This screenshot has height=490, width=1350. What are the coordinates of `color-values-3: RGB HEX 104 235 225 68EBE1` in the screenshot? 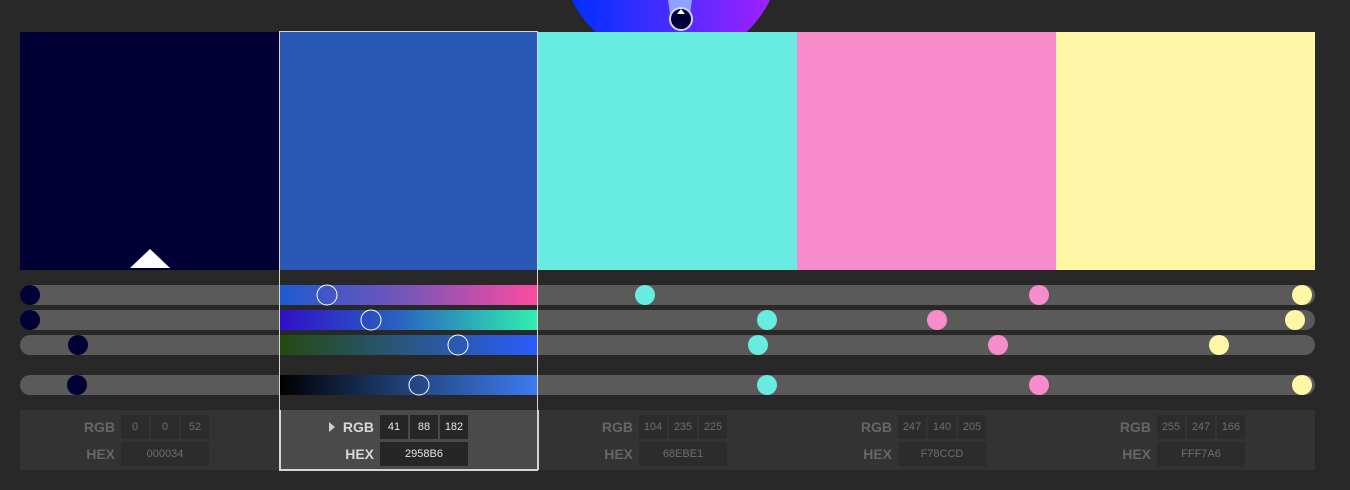 It's located at (667, 440).